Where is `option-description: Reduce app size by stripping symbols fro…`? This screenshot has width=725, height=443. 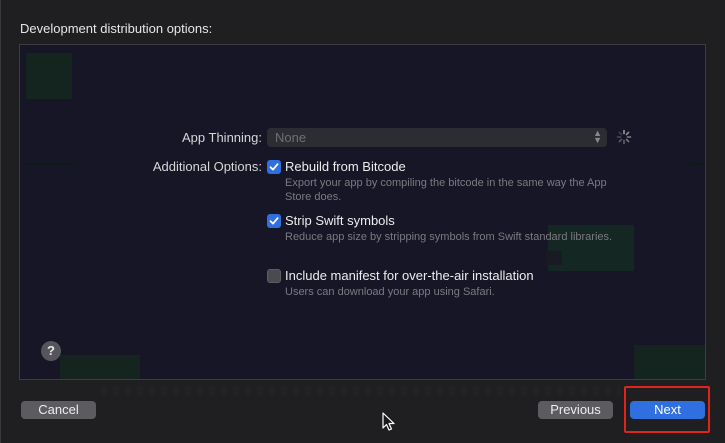
option-description: Reduce app size by stripping symbols fro… is located at coordinates (449, 237).